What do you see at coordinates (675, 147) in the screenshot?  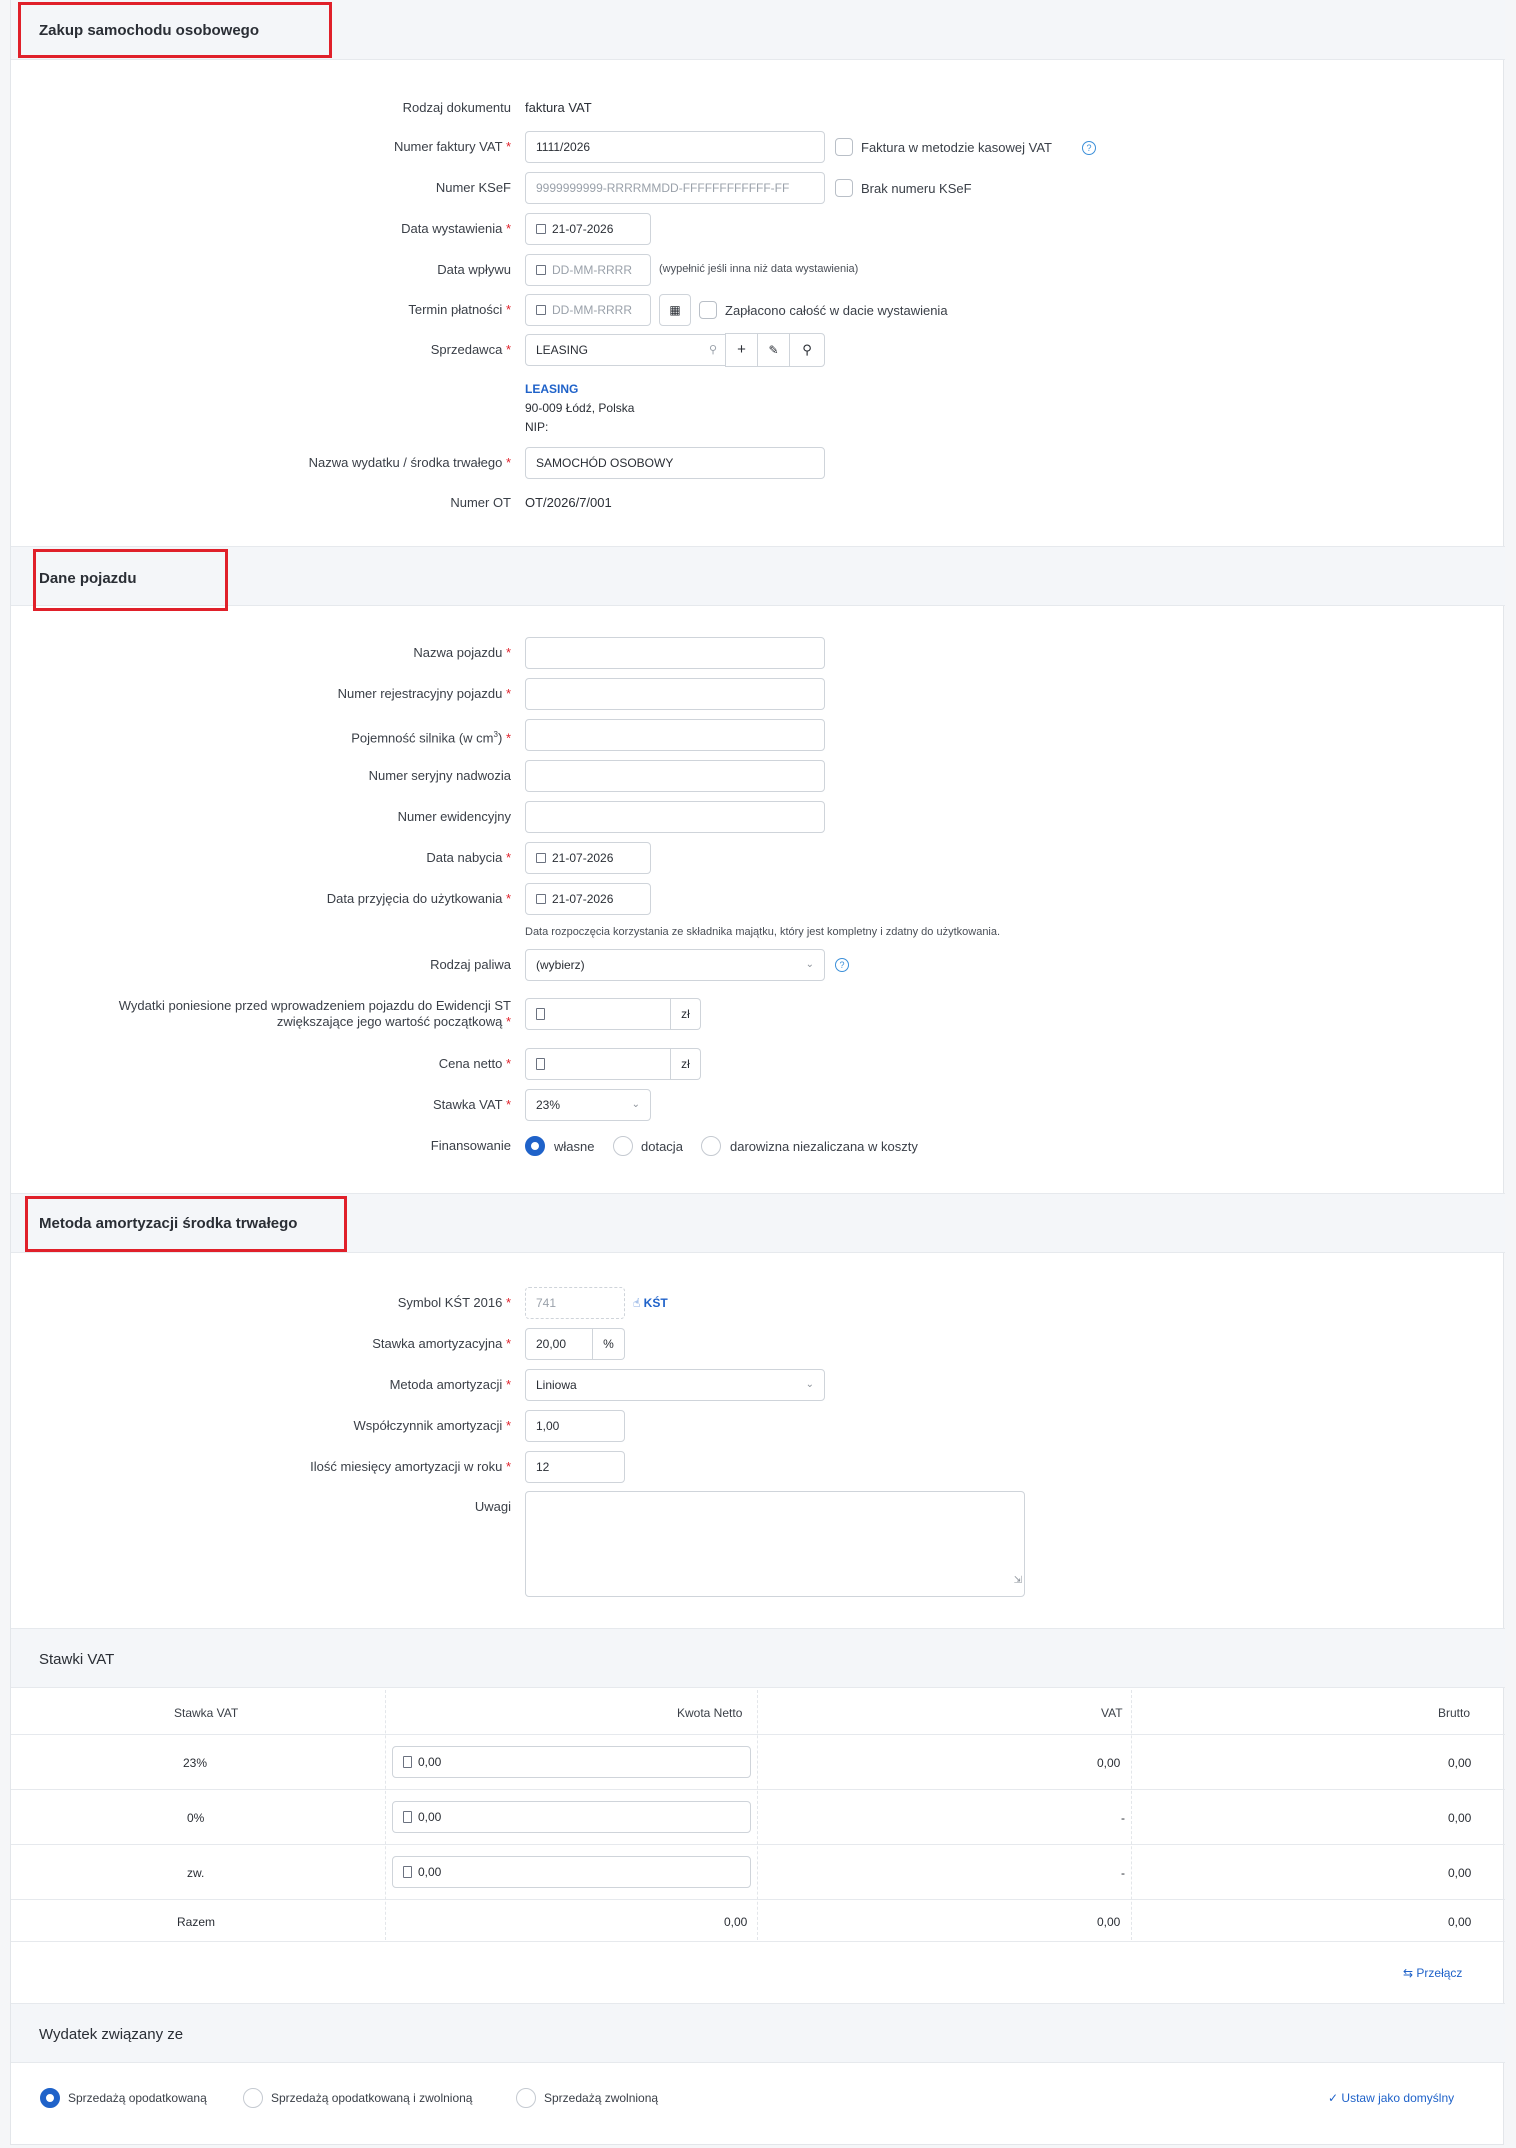 I see `invoice-no-input: 1111/2026` at bounding box center [675, 147].